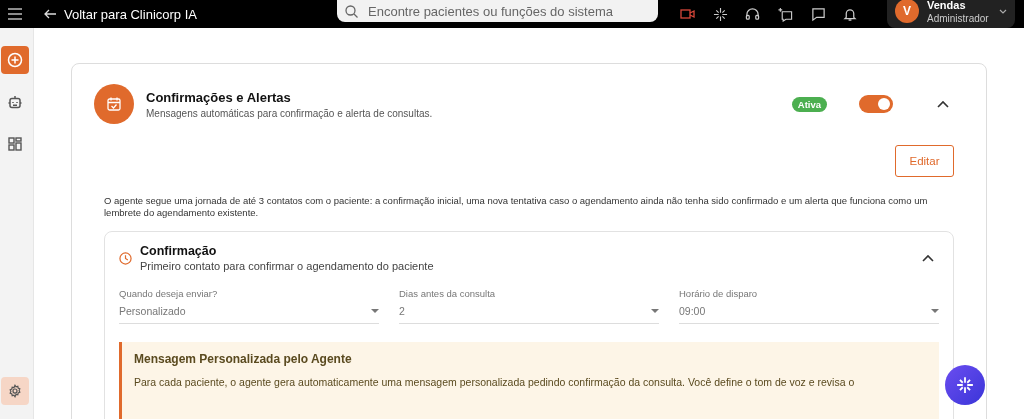  Describe the element at coordinates (448, 293) in the screenshot. I see `field-label: Dias antes da consulta` at that location.